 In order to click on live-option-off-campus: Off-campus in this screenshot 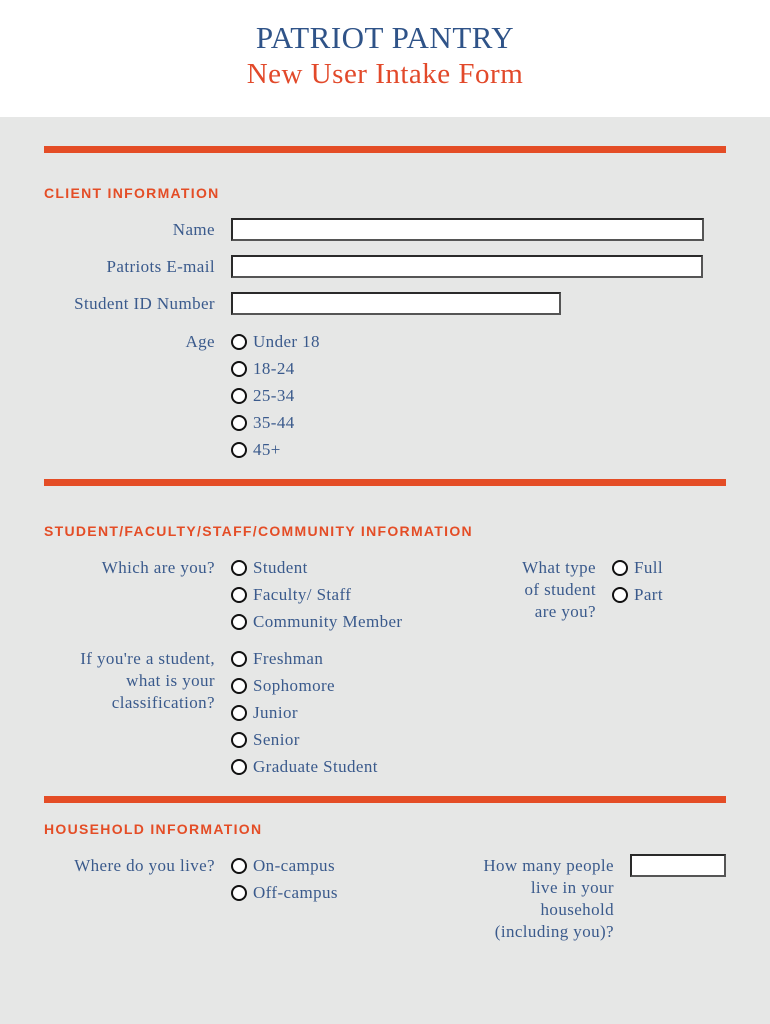, I will do `click(284, 893)`.